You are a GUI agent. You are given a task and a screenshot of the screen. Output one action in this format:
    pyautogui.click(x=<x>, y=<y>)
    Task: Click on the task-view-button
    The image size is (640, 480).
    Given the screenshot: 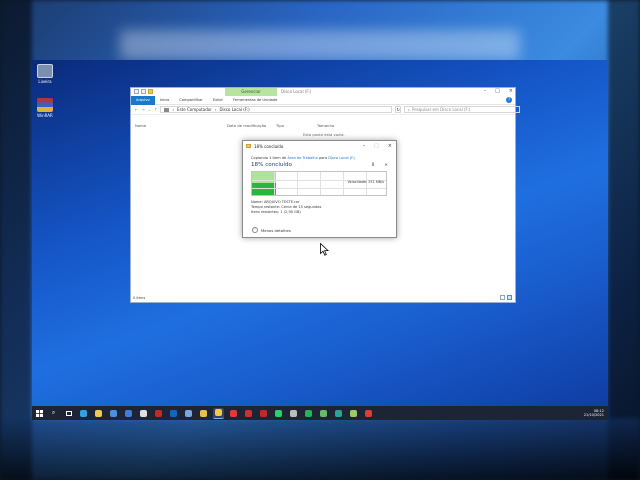 What is the action you would take?
    pyautogui.click(x=68, y=413)
    